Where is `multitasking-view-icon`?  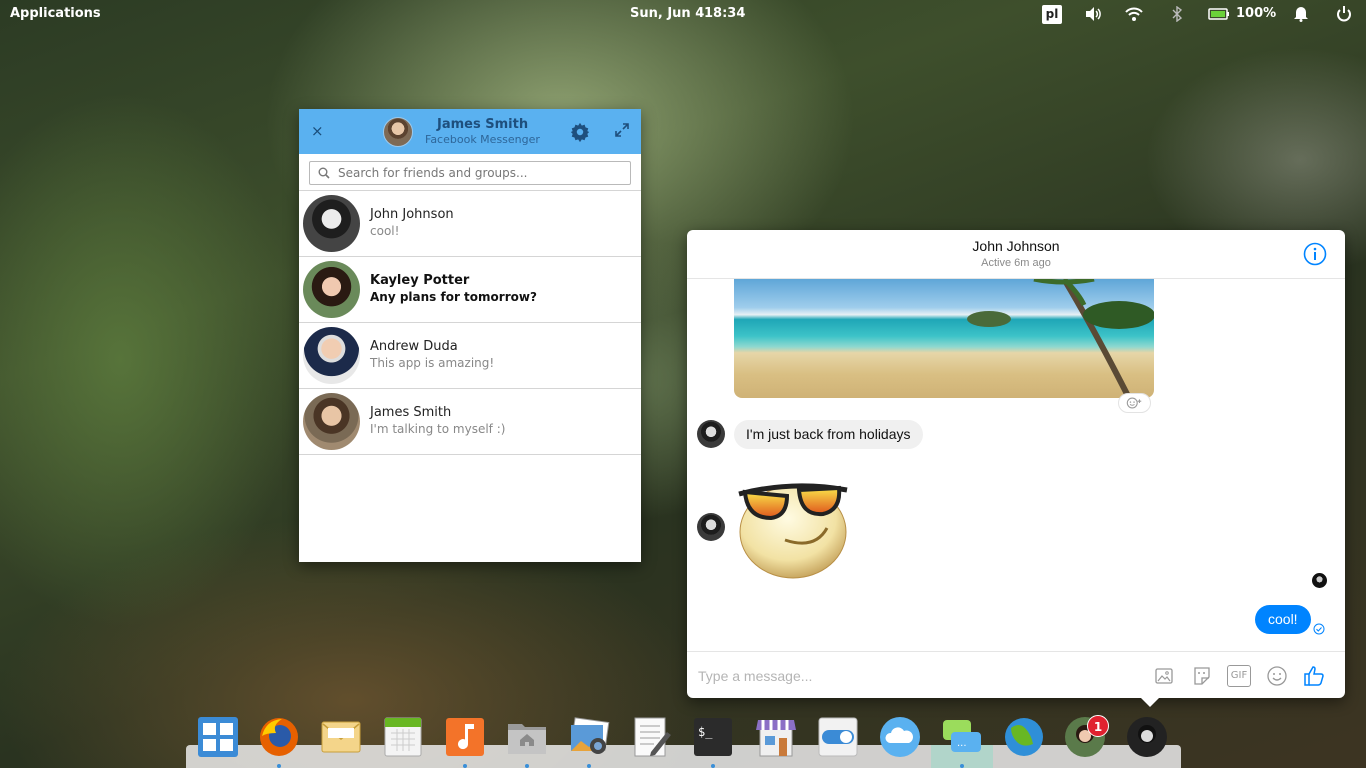
multitasking-view-icon is located at coordinates (218, 737).